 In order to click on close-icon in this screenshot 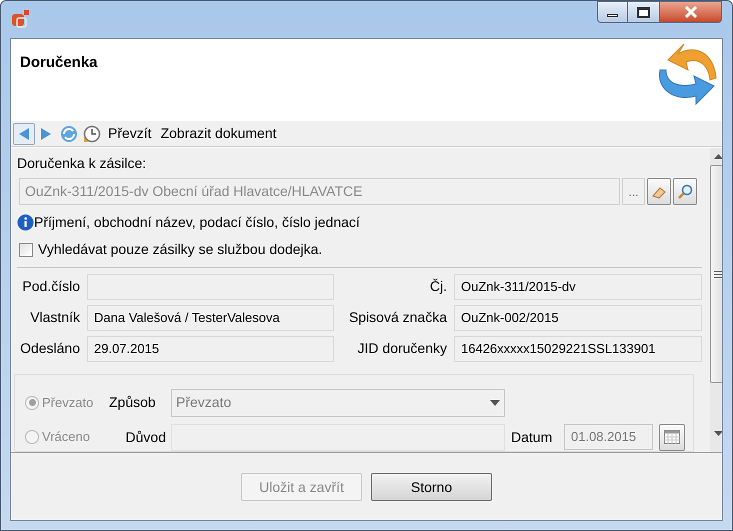, I will do `click(691, 12)`.